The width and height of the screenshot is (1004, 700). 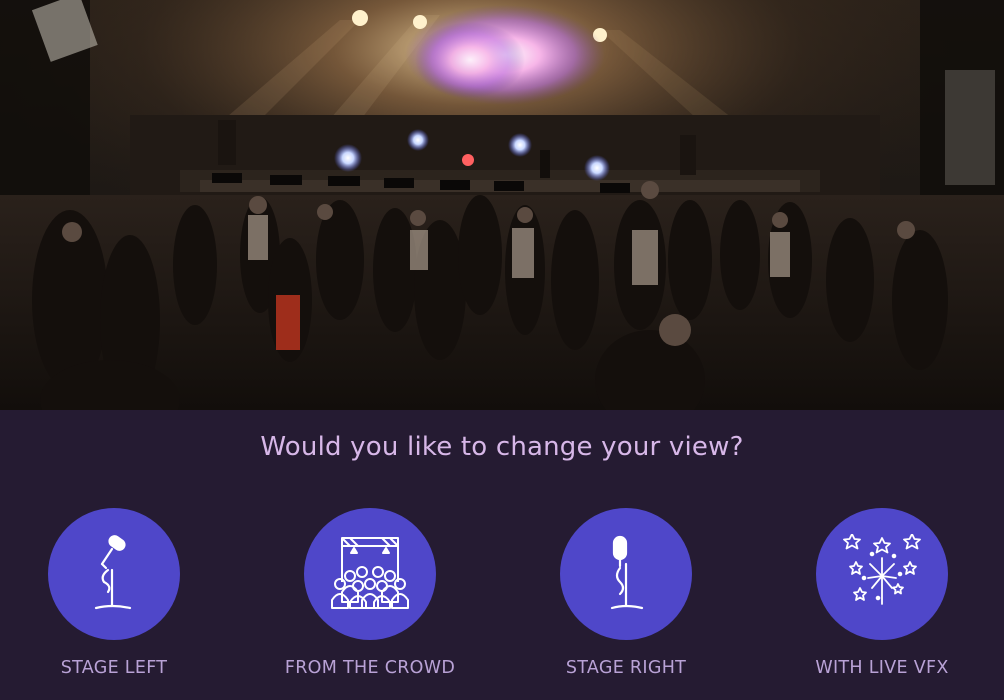 I want to click on with-live-vfx-button, so click(x=882, y=574).